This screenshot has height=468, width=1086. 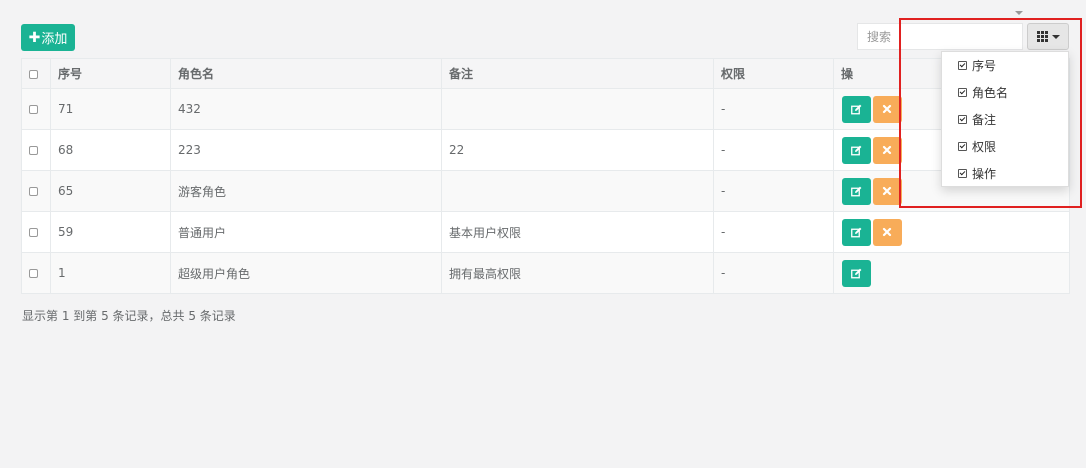 I want to click on cell-role-name: 普通用户, so click(x=306, y=232).